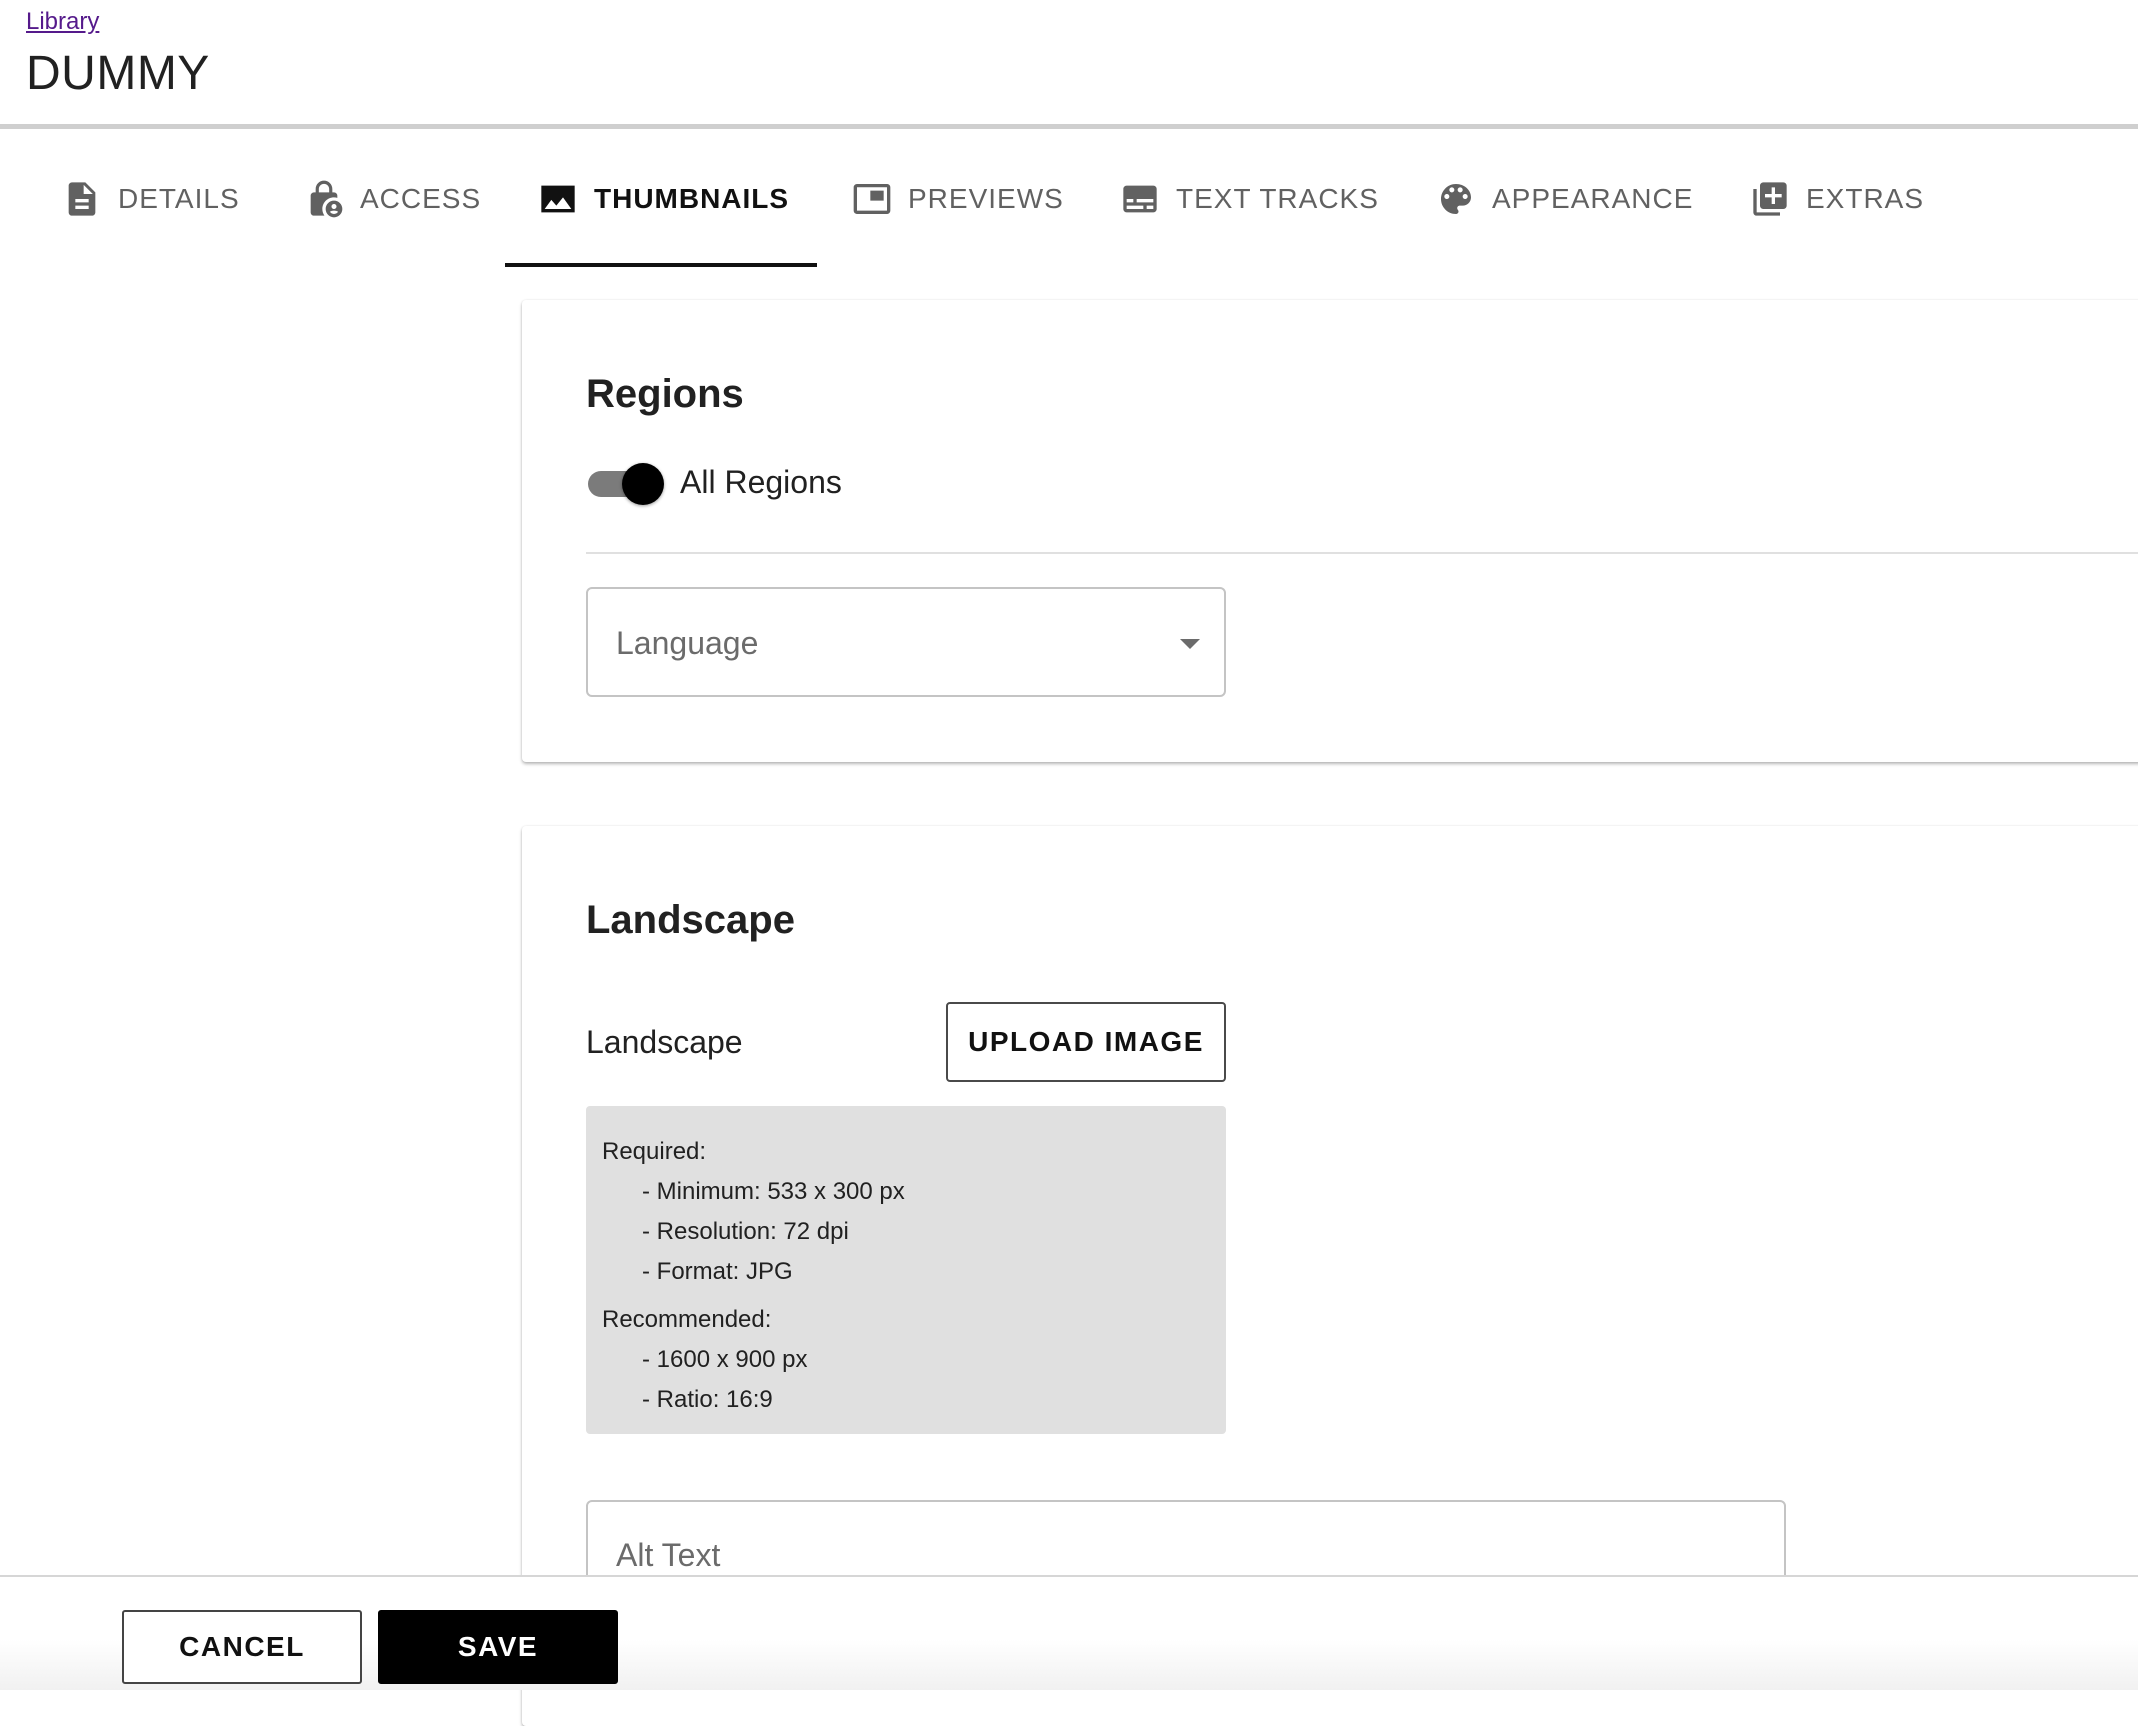 This screenshot has height=1726, width=2138. What do you see at coordinates (179, 198) in the screenshot?
I see `tab-details-label: DETAILS` at bounding box center [179, 198].